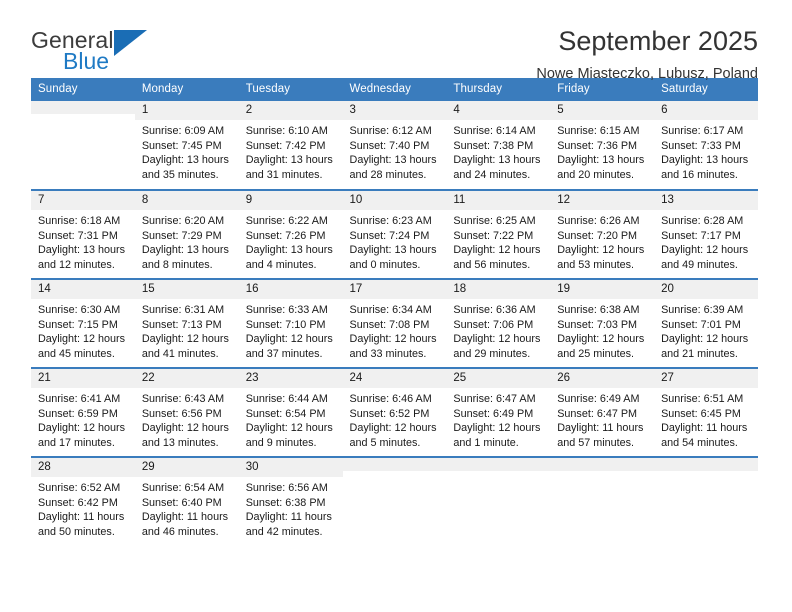 This screenshot has height=612, width=792. I want to click on daylight-text-line2: and 56 minutes., so click(492, 264).